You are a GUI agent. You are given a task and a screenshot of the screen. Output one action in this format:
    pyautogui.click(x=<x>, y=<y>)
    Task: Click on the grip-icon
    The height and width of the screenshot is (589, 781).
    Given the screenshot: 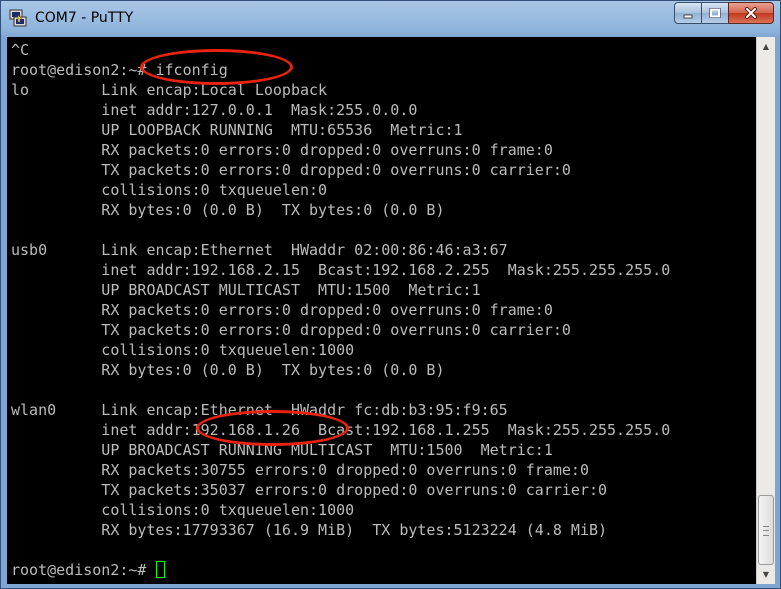 What is the action you would take?
    pyautogui.click(x=766, y=531)
    